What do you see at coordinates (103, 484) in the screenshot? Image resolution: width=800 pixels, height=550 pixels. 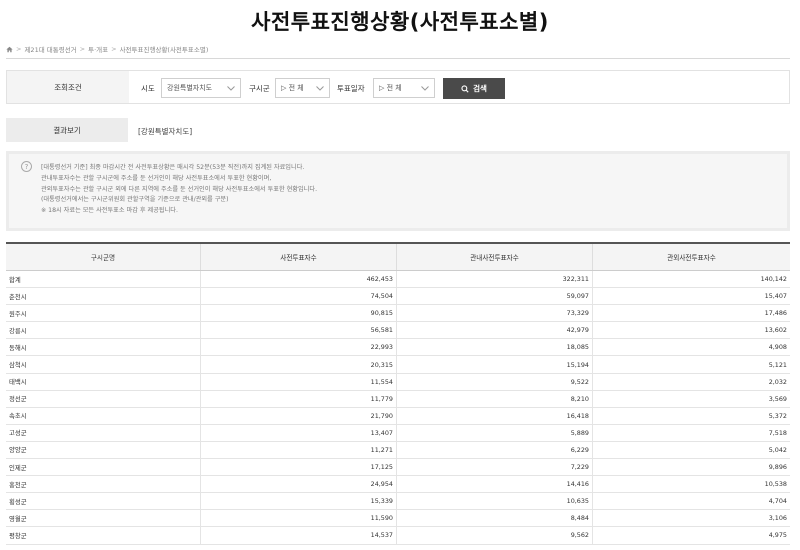 I see `cell-district: 홍천군` at bounding box center [103, 484].